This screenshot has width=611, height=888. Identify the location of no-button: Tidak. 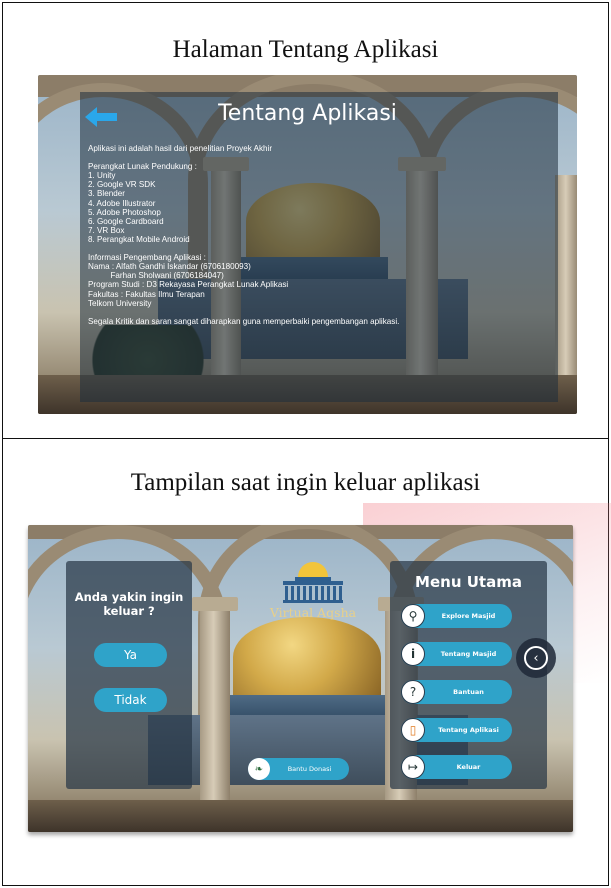
(130, 700).